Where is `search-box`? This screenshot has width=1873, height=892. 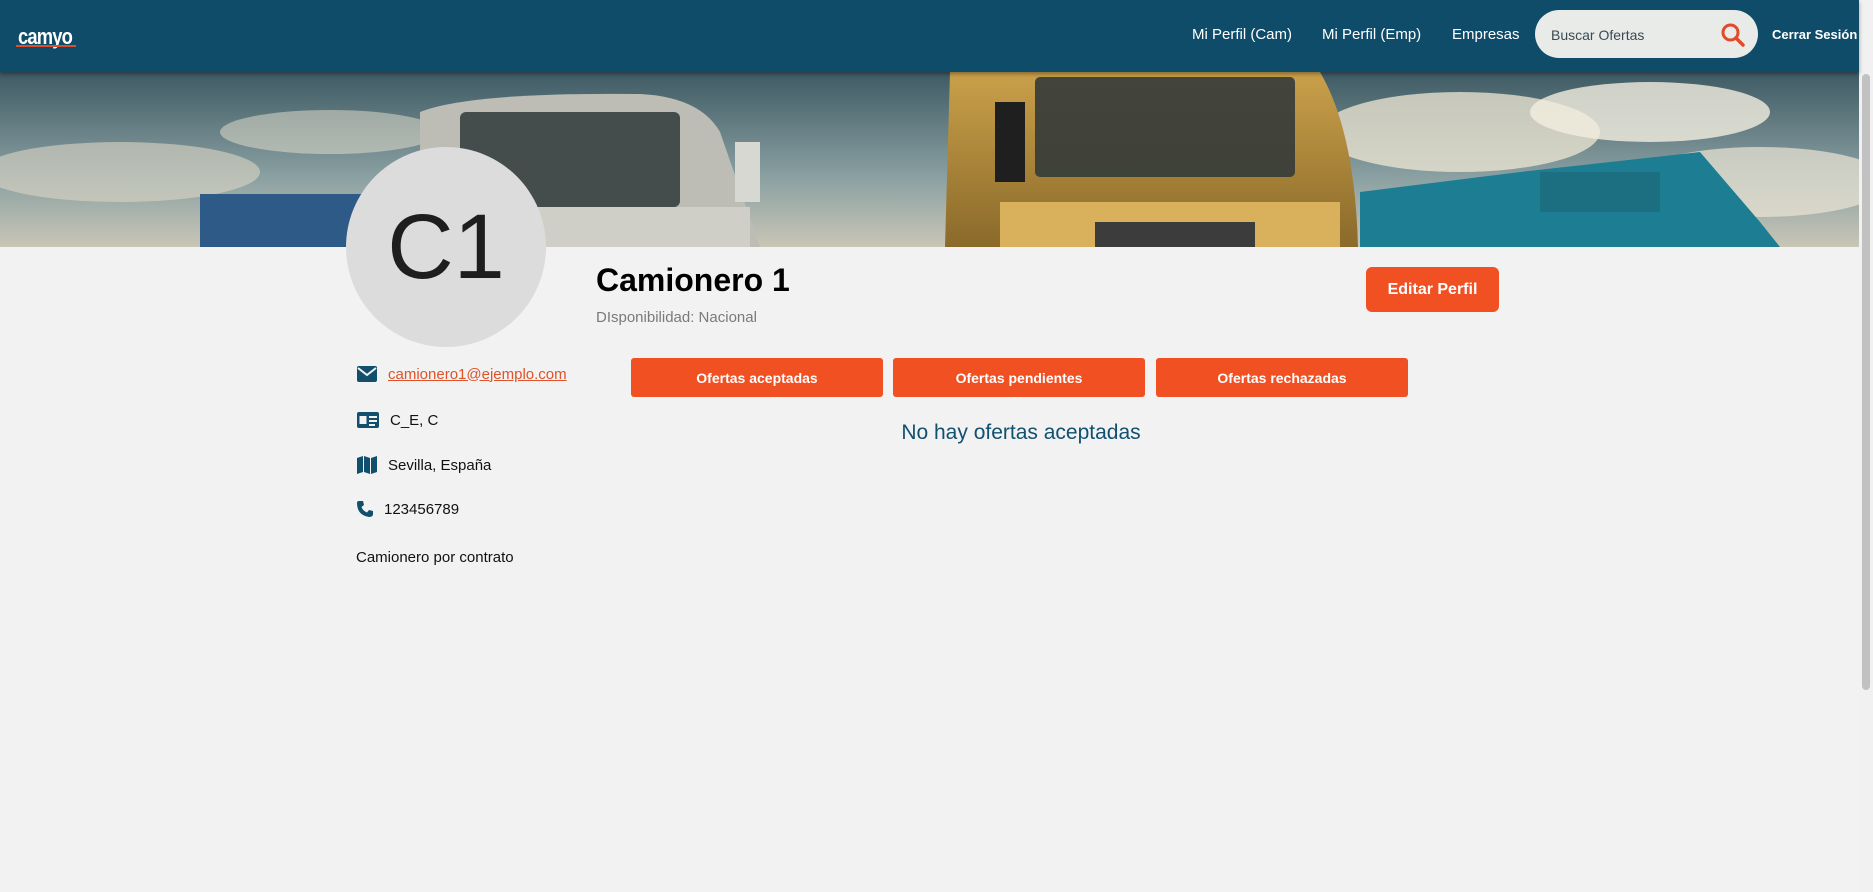 search-box is located at coordinates (1646, 34).